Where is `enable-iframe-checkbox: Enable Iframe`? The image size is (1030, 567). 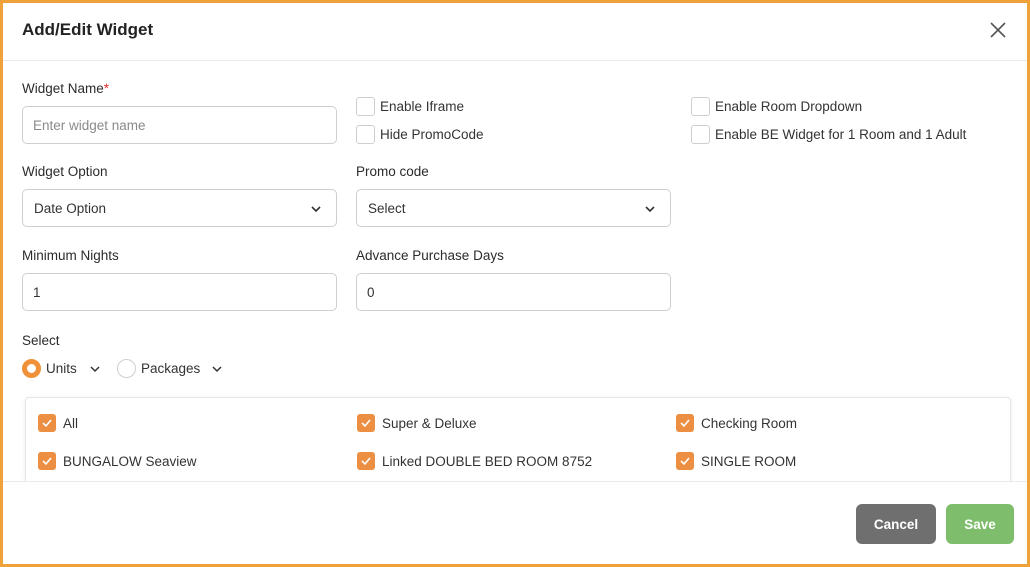 enable-iframe-checkbox: Enable Iframe is located at coordinates (456, 107).